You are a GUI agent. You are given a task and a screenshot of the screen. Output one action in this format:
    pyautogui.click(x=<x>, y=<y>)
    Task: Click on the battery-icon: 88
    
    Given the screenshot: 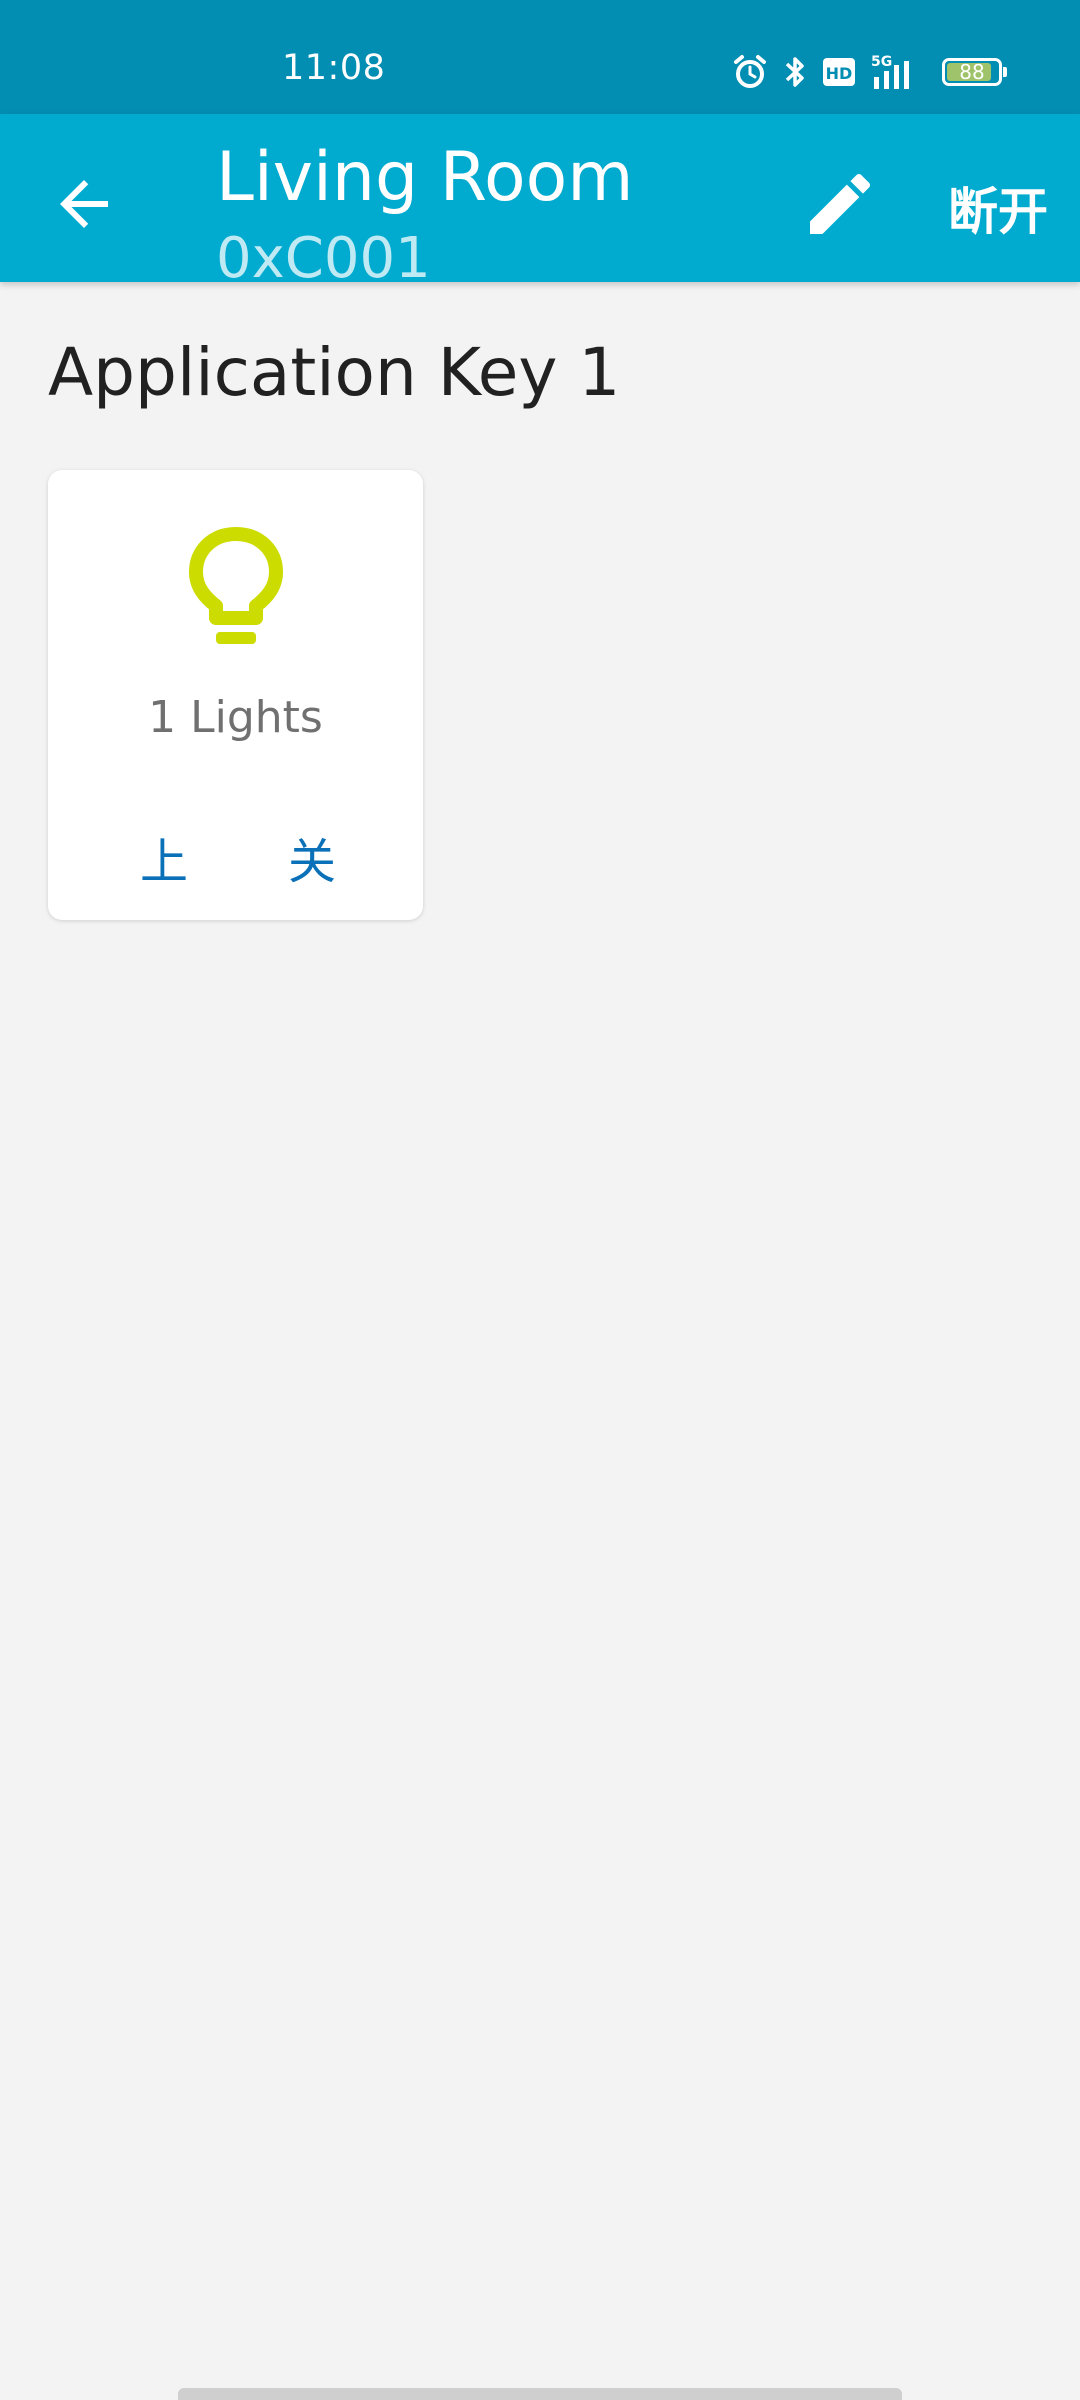 What is the action you would take?
    pyautogui.click(x=974, y=72)
    